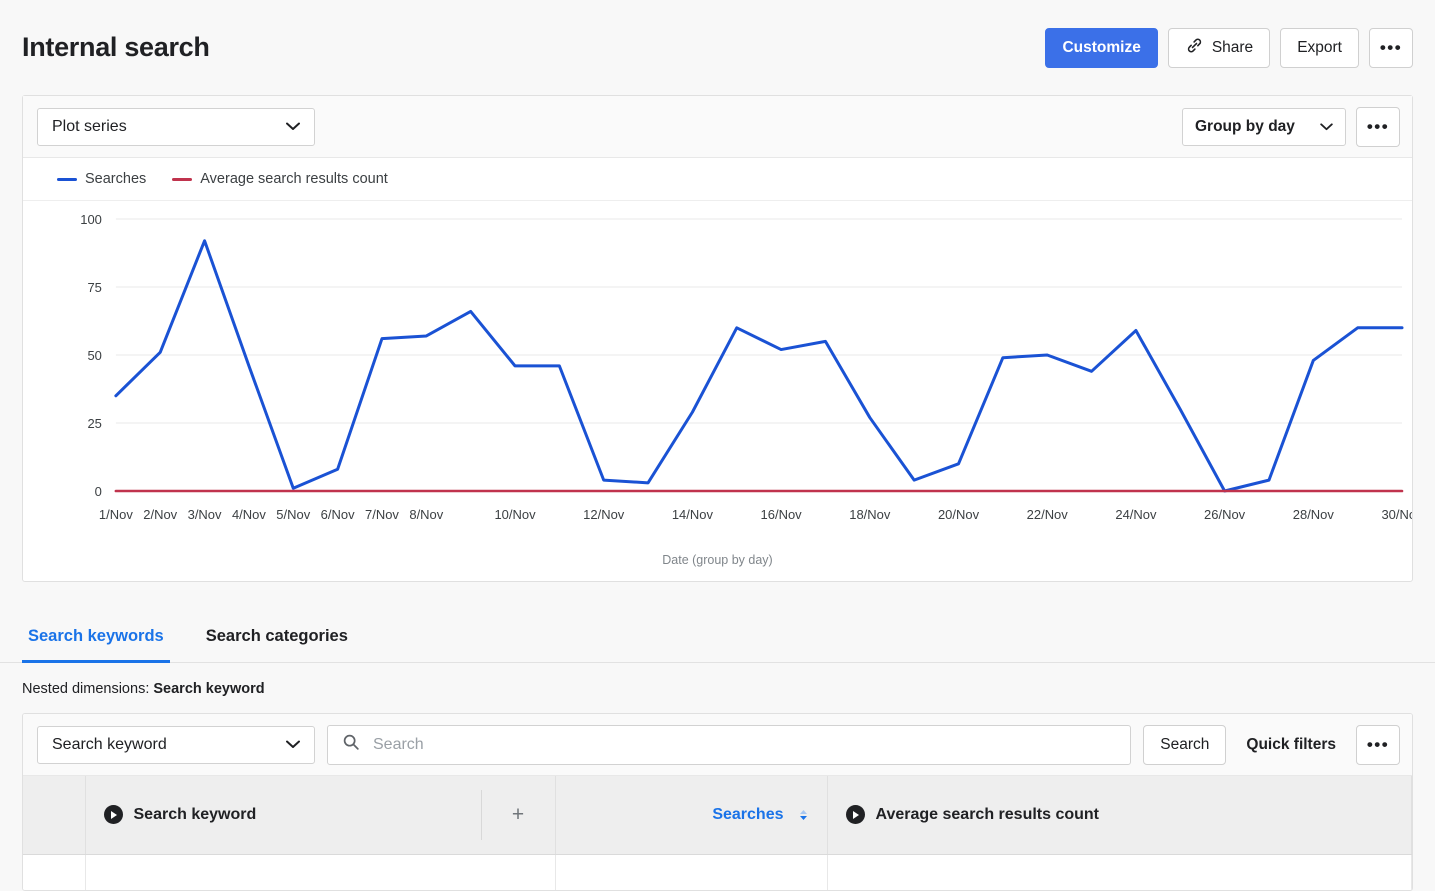  What do you see at coordinates (693, 514) in the screenshot?
I see `svg-text: 14/Nov` at bounding box center [693, 514].